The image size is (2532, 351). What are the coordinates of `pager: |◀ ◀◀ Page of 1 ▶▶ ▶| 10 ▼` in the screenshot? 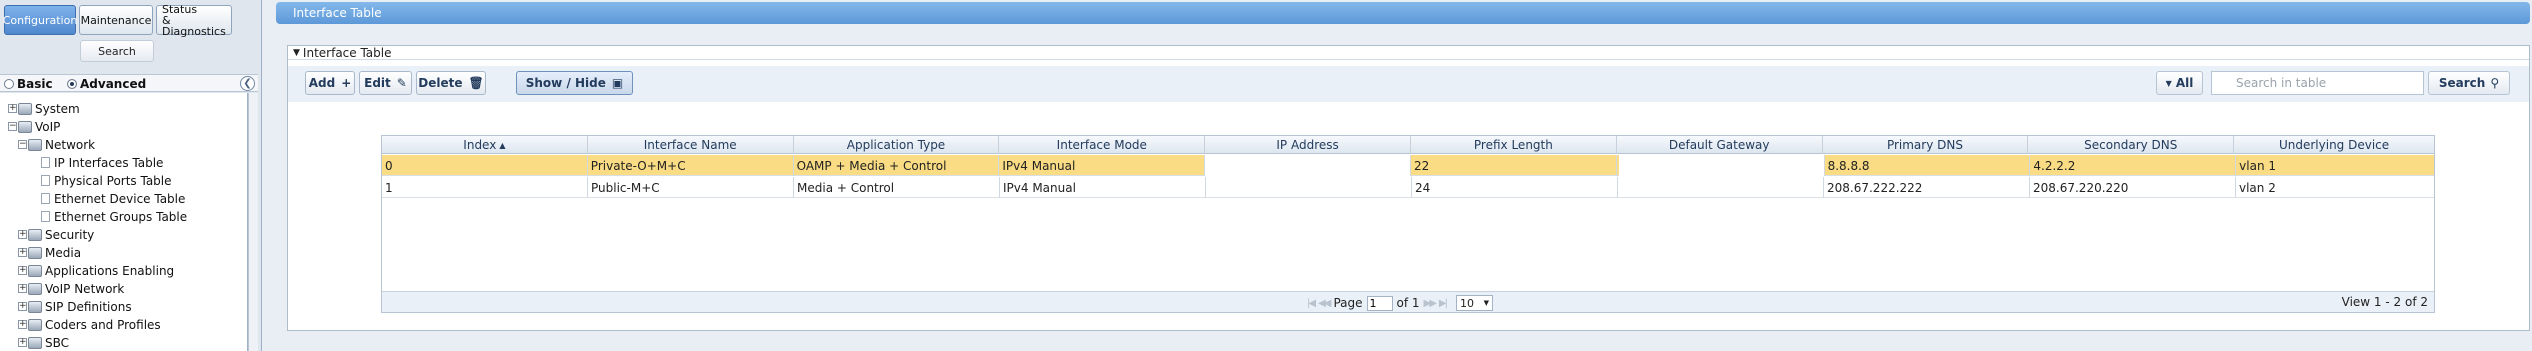 It's located at (1400, 303).